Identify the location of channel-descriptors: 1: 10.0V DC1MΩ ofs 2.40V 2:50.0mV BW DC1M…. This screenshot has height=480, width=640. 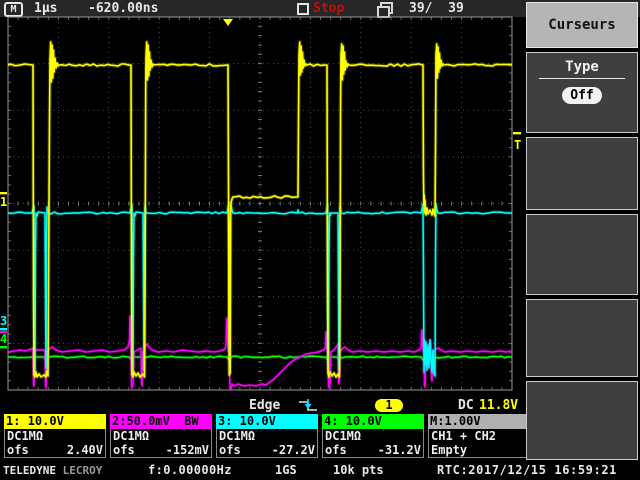
(267, 436).